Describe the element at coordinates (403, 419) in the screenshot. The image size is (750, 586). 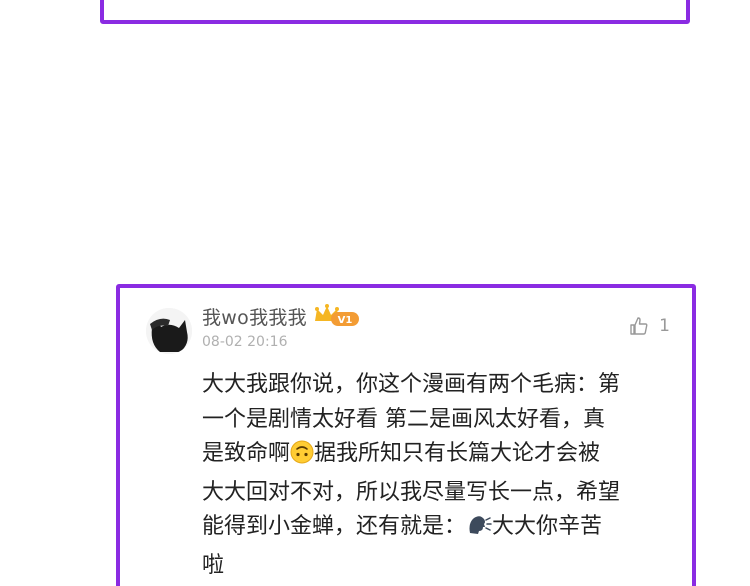
I see `comment-line-segment: 一个是剧情太好看 第二是画风太好看，真` at that location.